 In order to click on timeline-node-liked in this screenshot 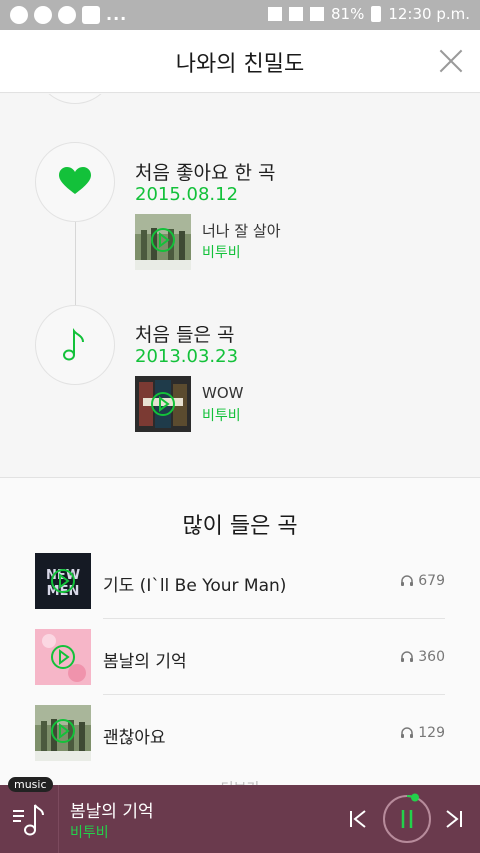, I will do `click(75, 182)`.